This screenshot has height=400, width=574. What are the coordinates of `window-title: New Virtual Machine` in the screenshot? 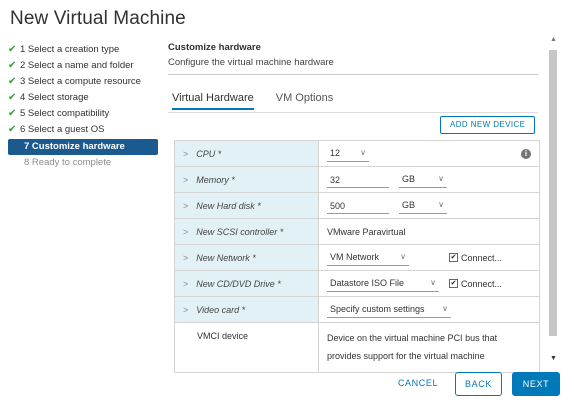 It's located at (98, 18).